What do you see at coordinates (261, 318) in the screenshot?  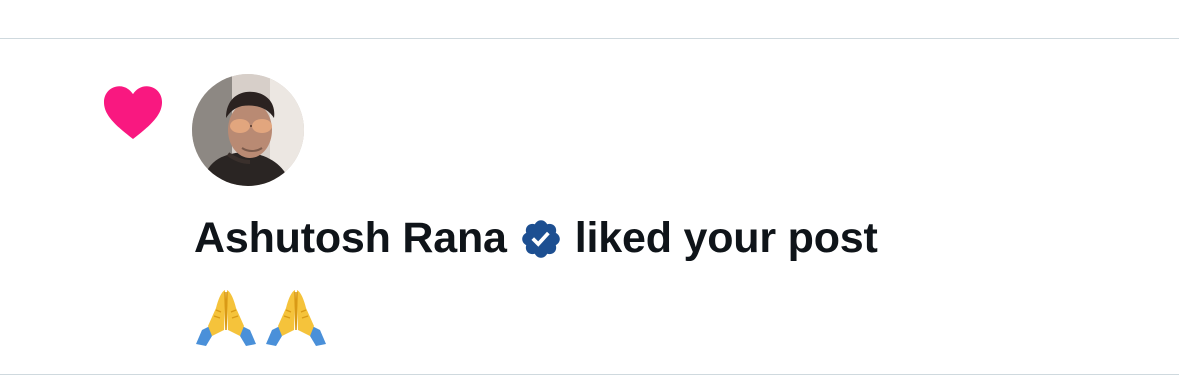 I see `post-preview` at bounding box center [261, 318].